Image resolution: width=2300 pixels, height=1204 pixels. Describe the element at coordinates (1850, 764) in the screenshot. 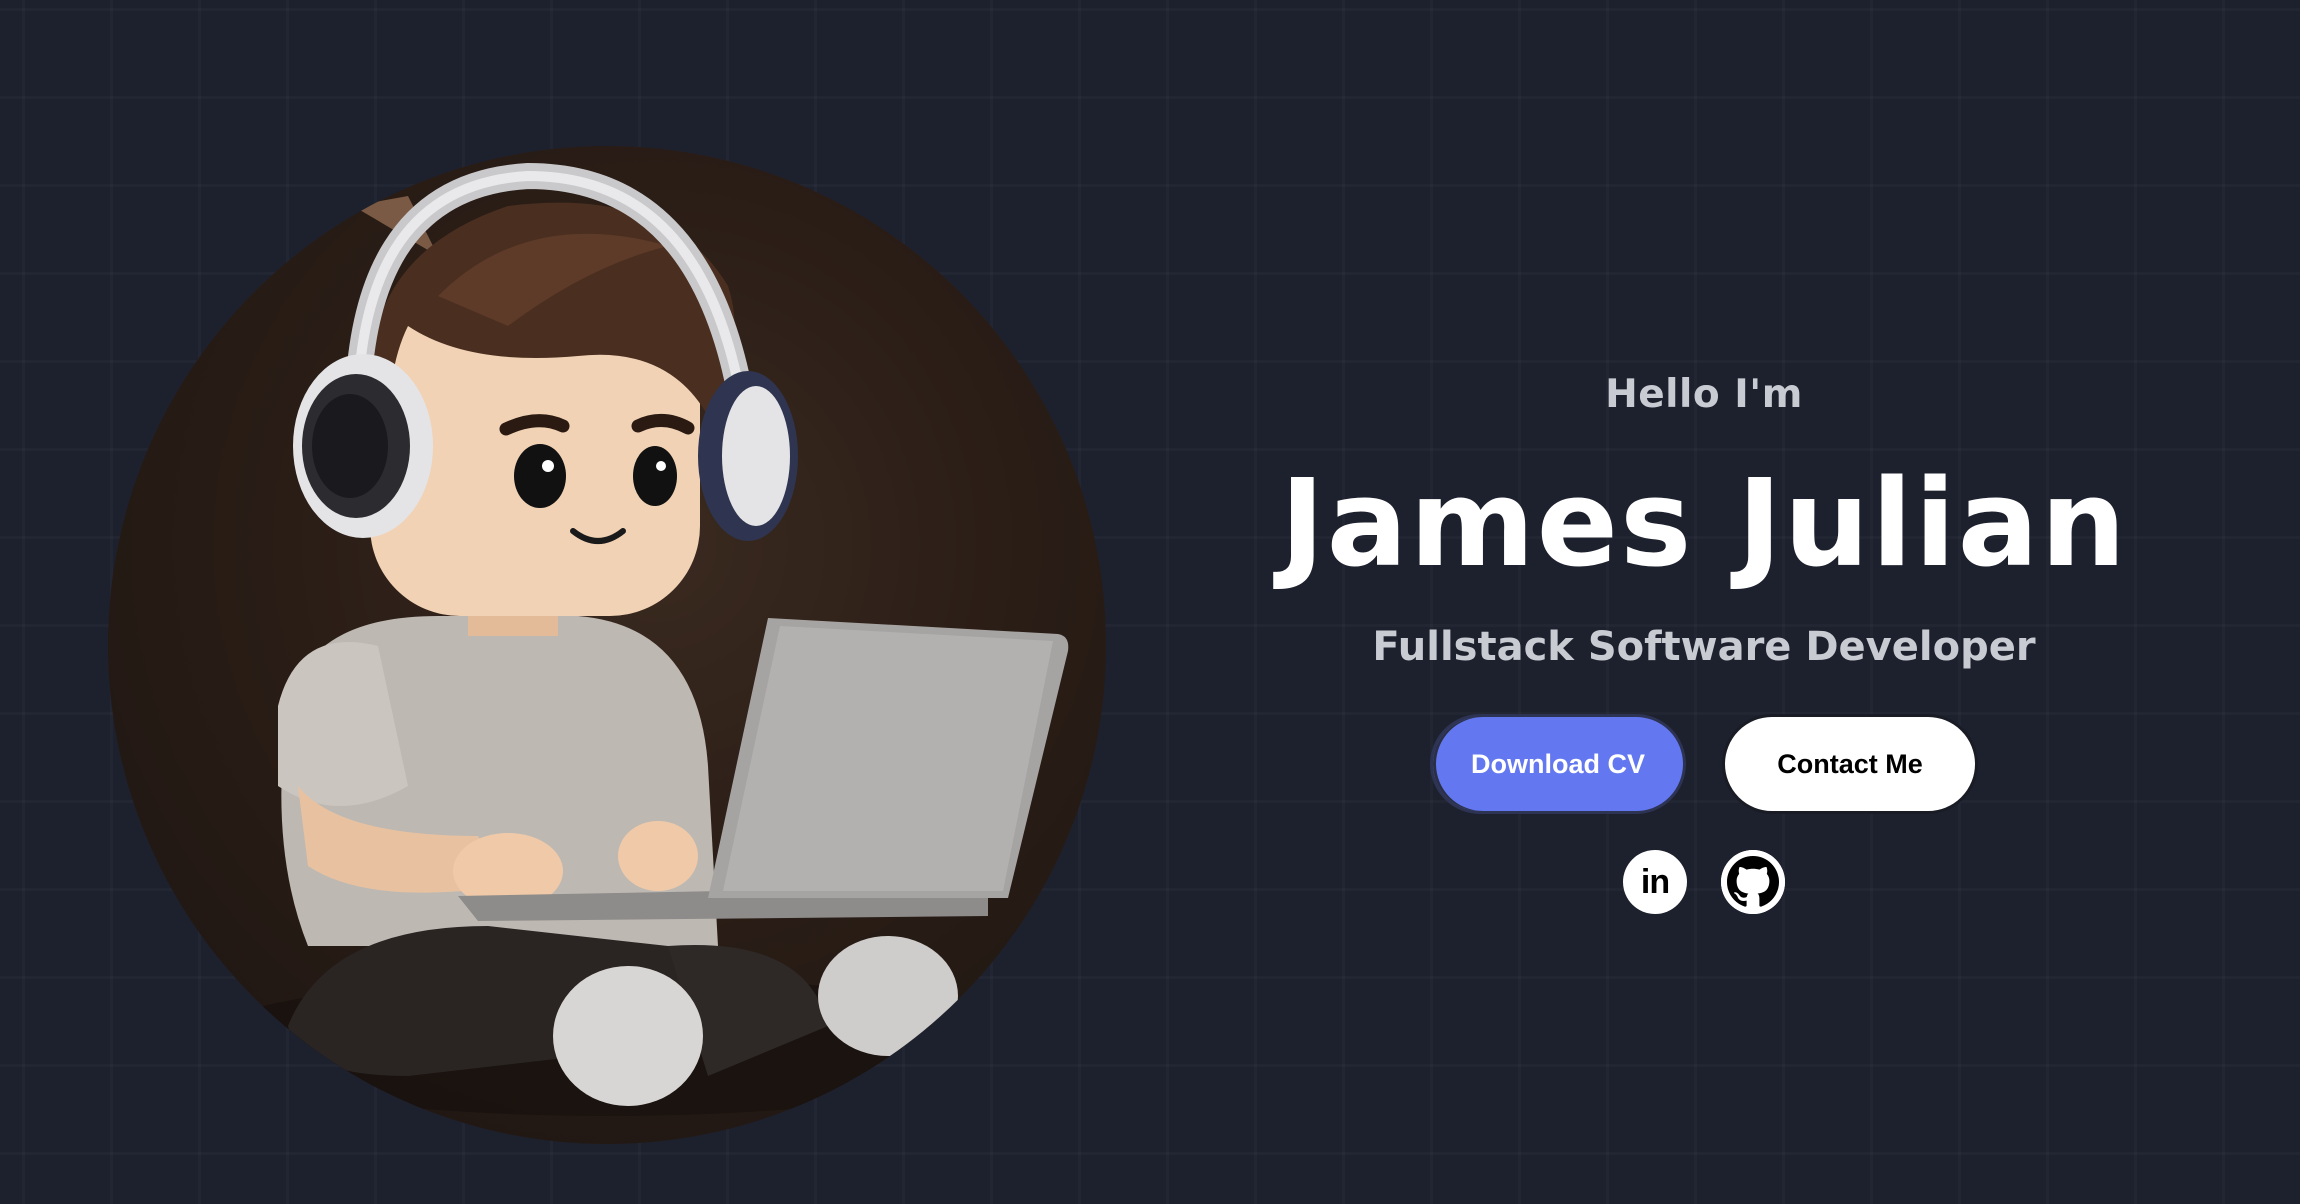

I see `contact-me-button: Contact Me` at that location.